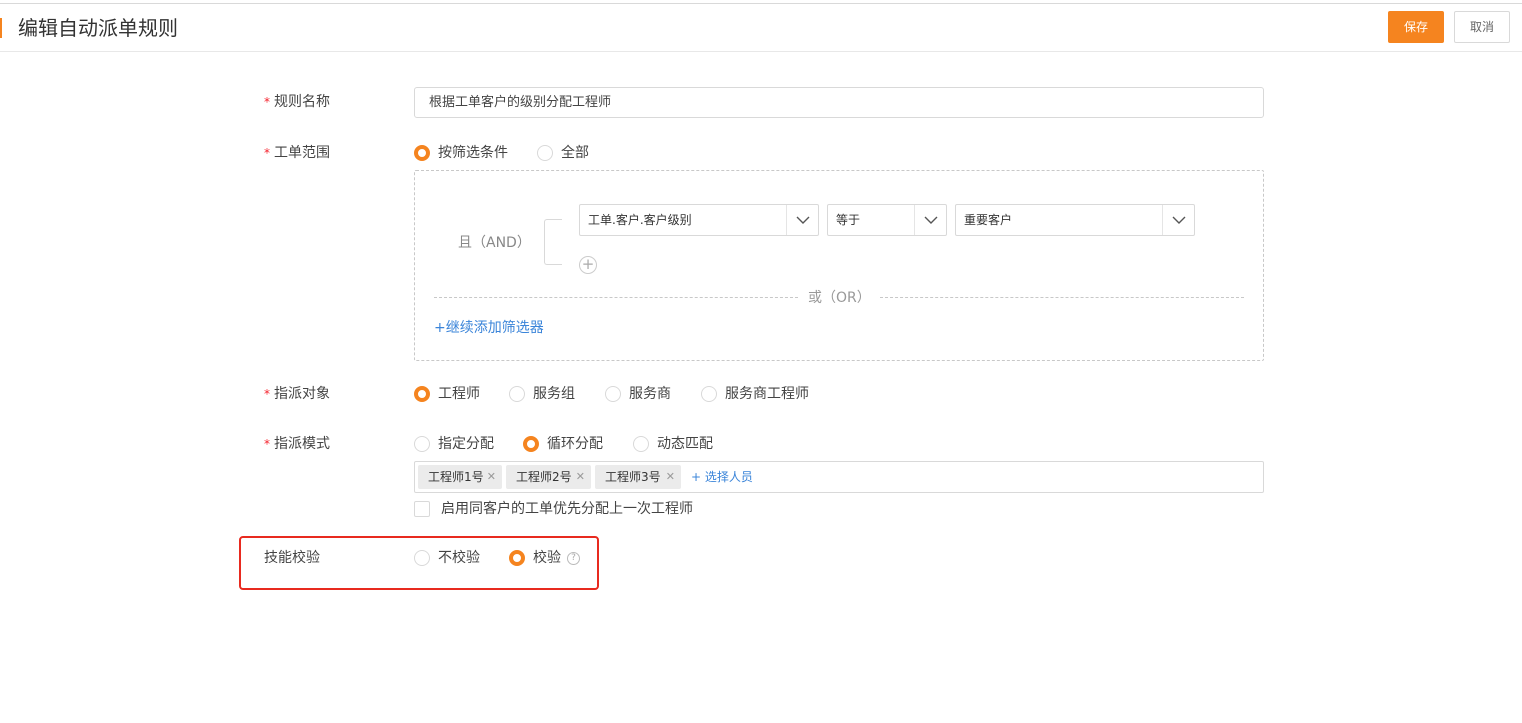  I want to click on condition-operator-select: 等于, so click(887, 220).